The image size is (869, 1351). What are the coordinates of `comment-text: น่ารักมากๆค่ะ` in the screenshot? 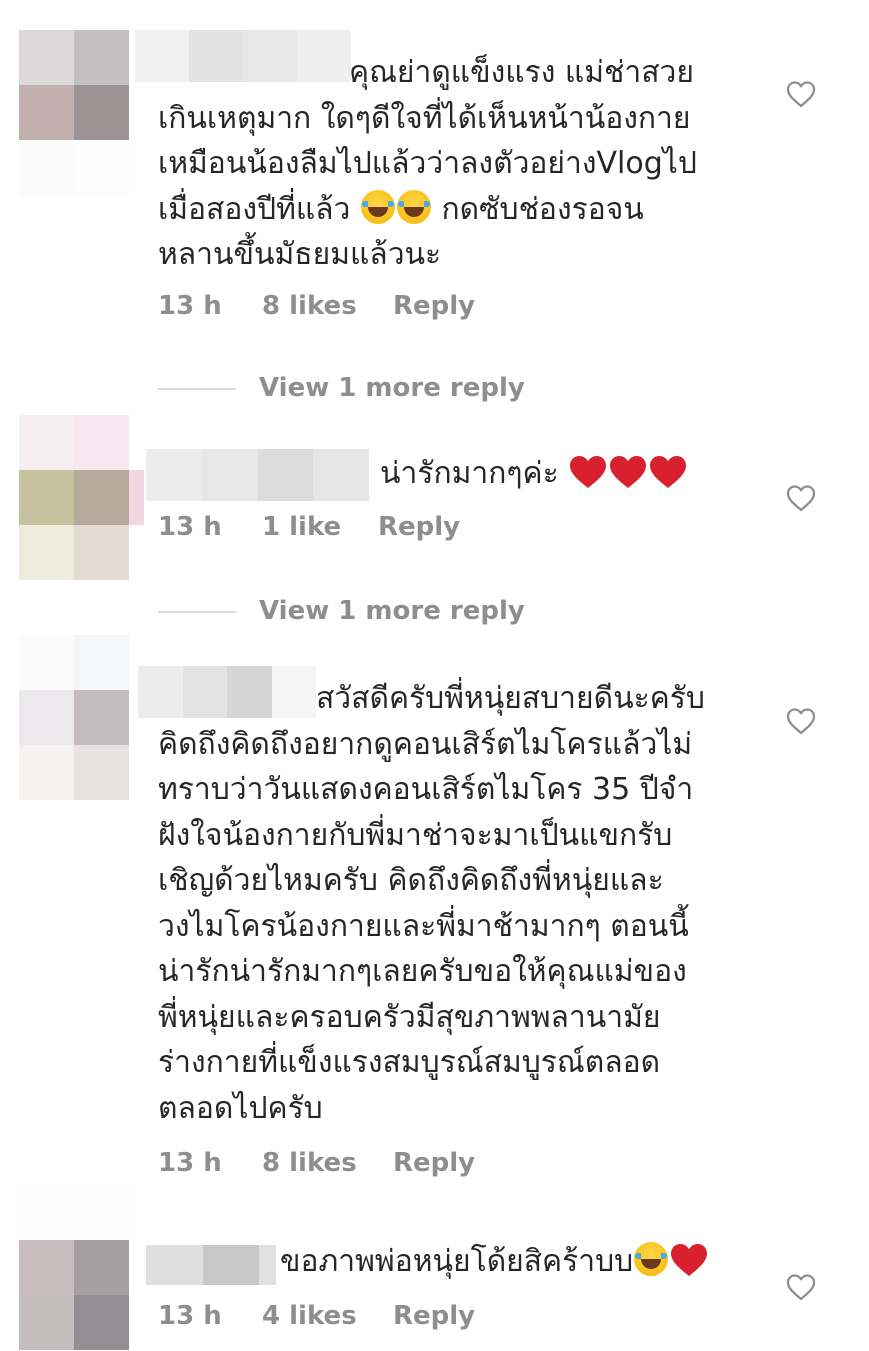 It's located at (458, 474).